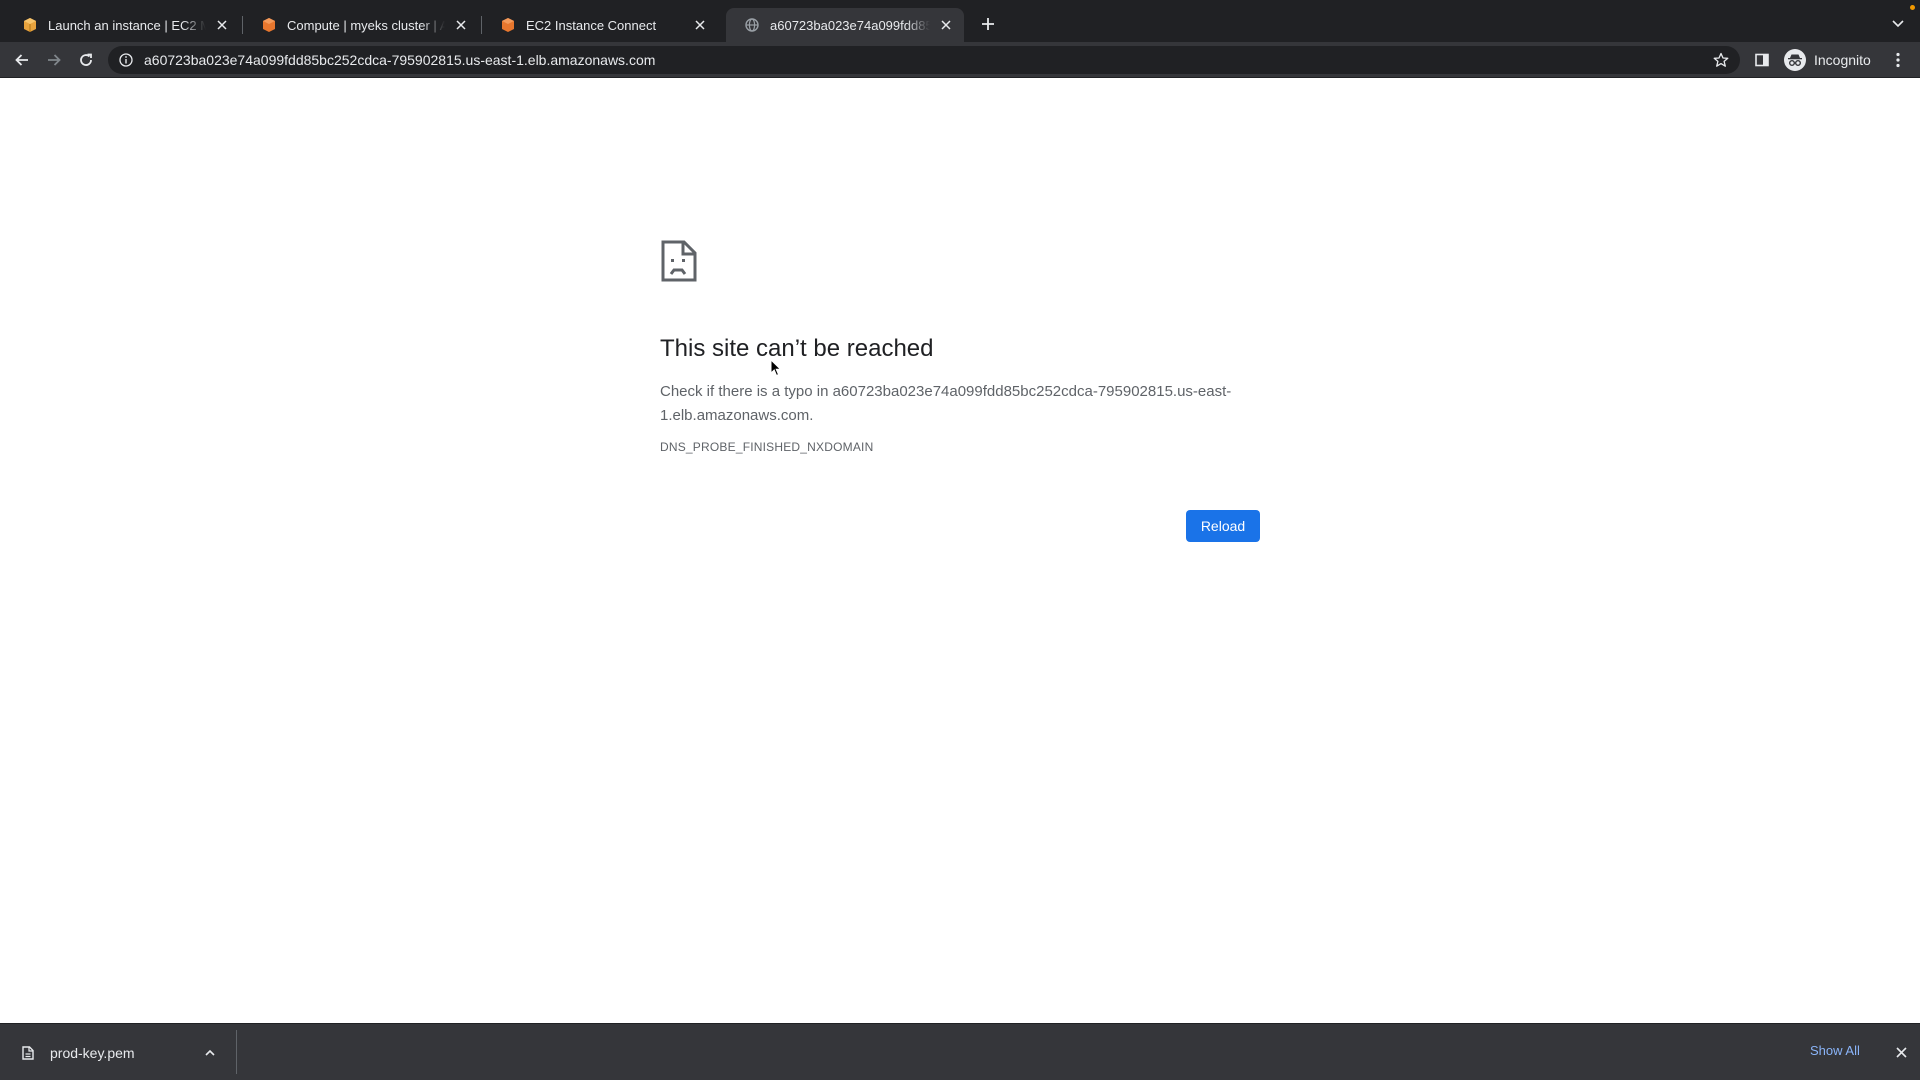  I want to click on back-button, so click(22, 60).